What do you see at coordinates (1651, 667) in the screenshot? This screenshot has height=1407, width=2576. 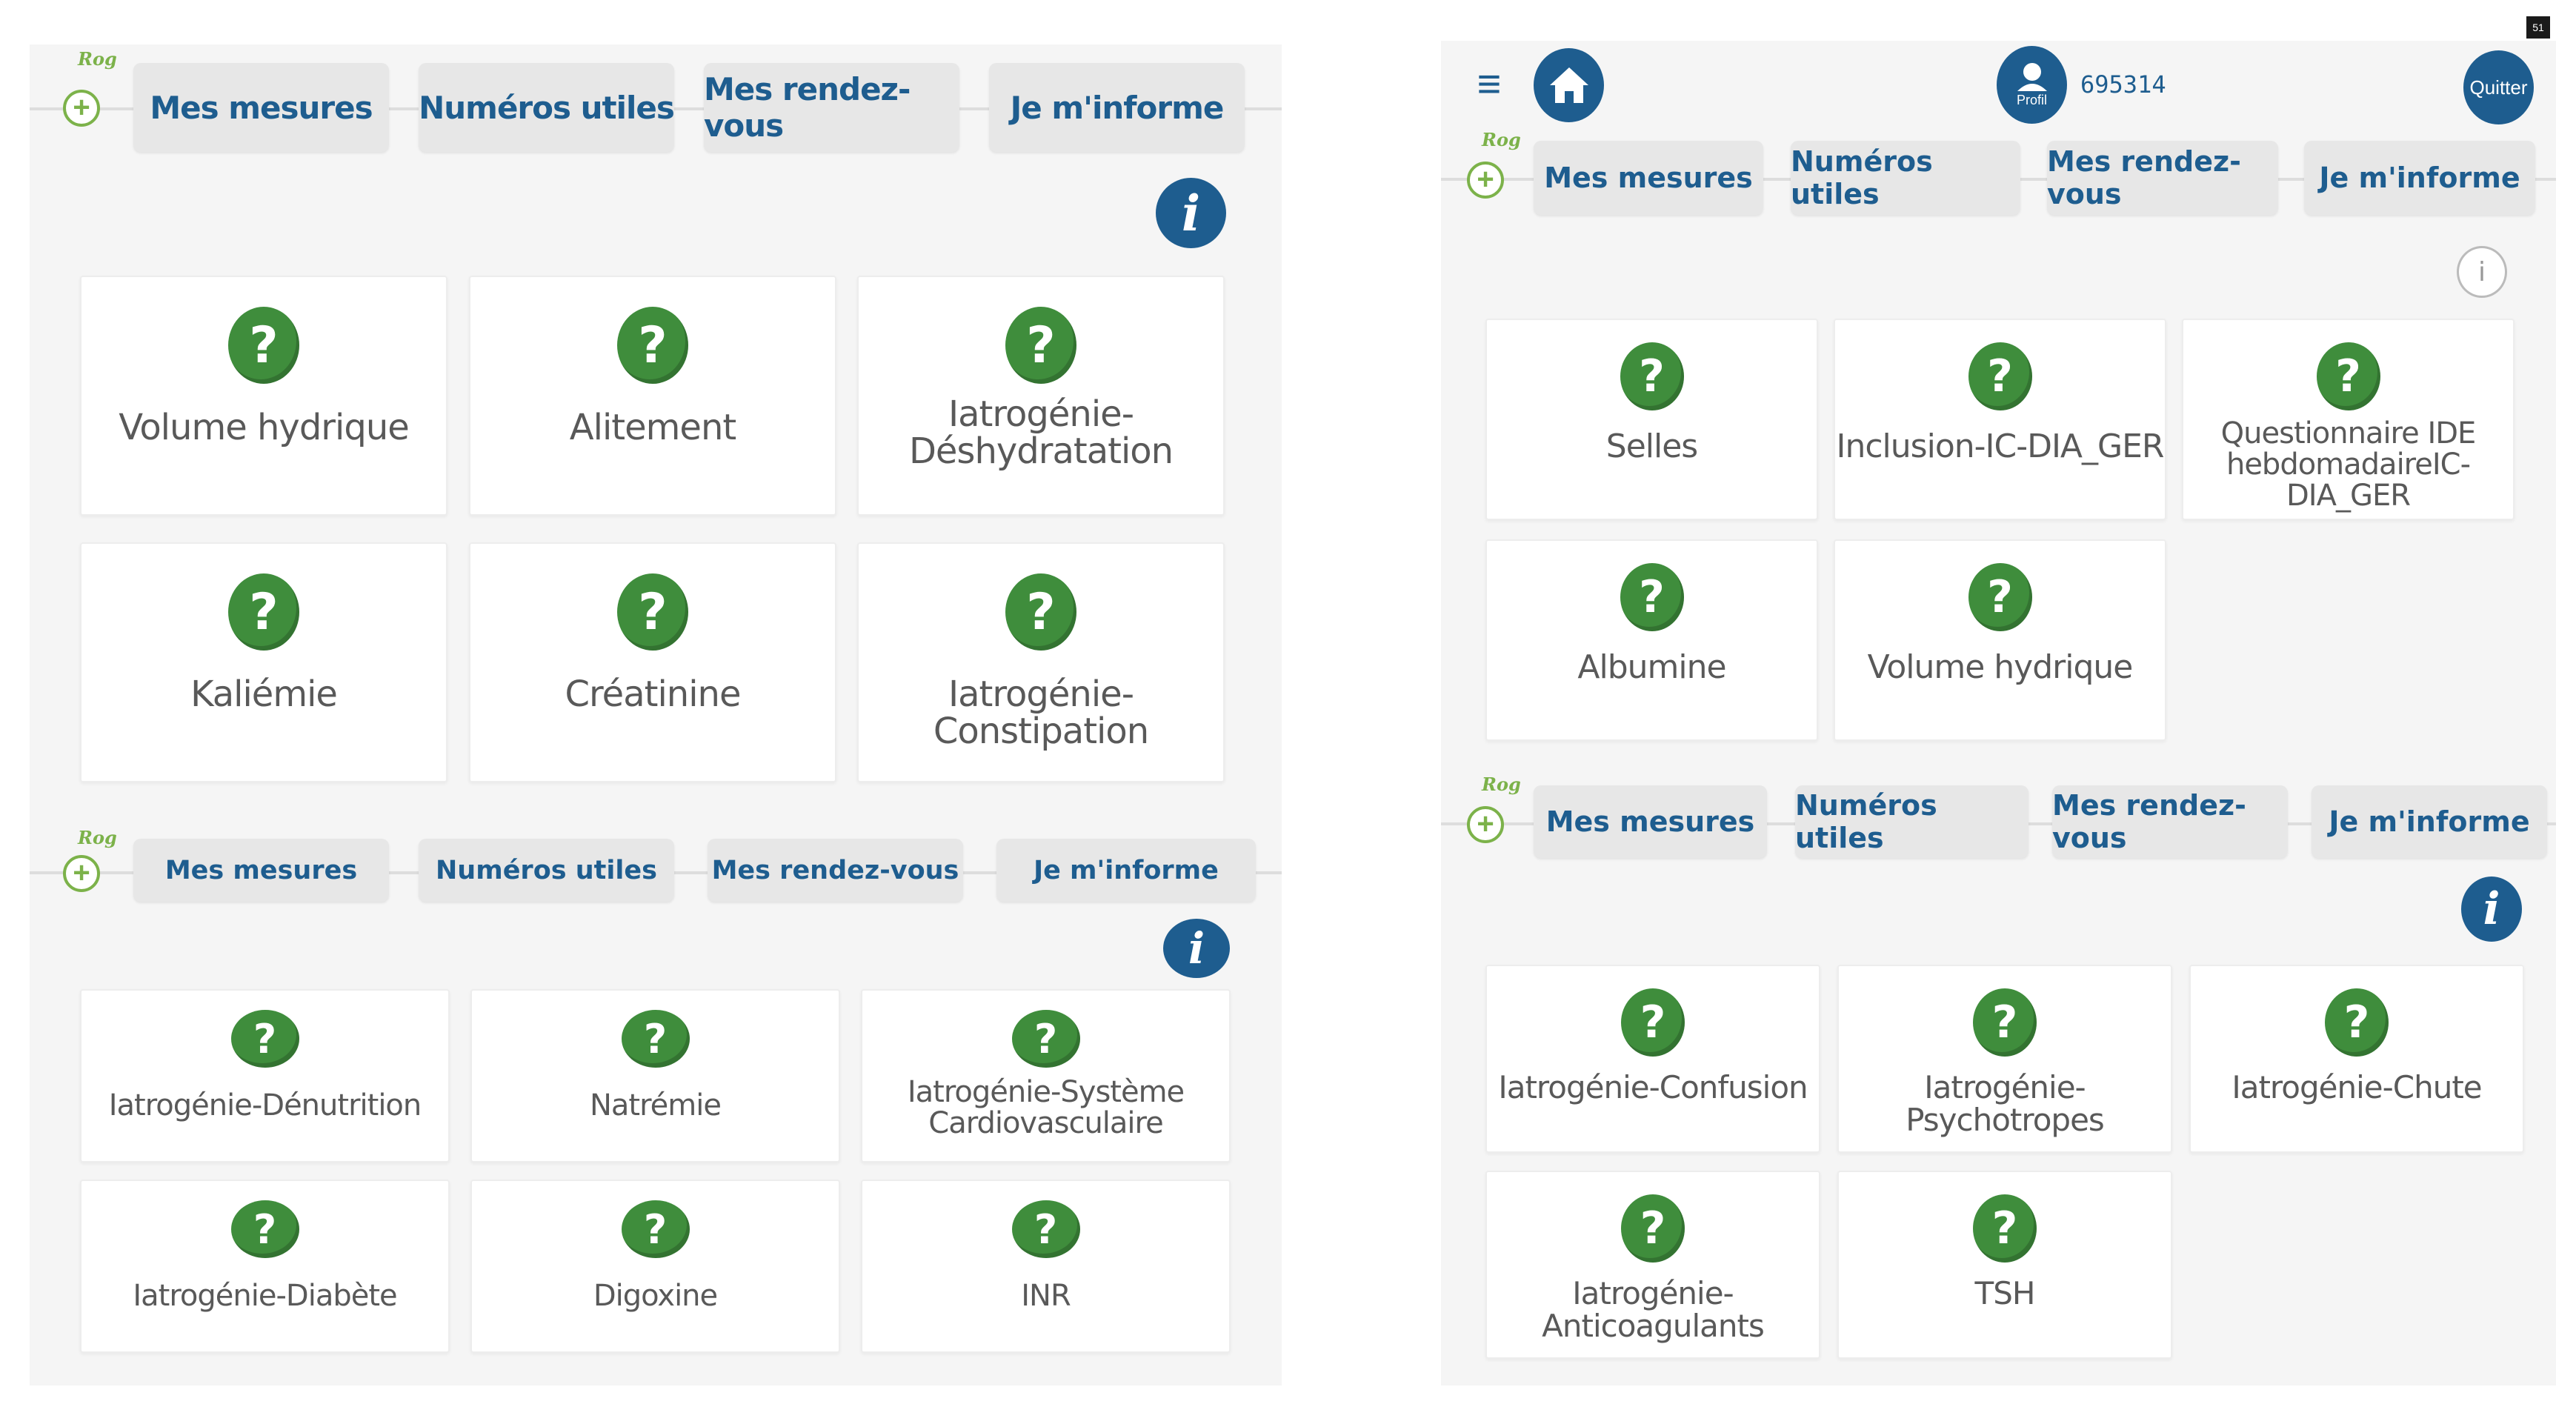 I see `tile-label: Albumine` at bounding box center [1651, 667].